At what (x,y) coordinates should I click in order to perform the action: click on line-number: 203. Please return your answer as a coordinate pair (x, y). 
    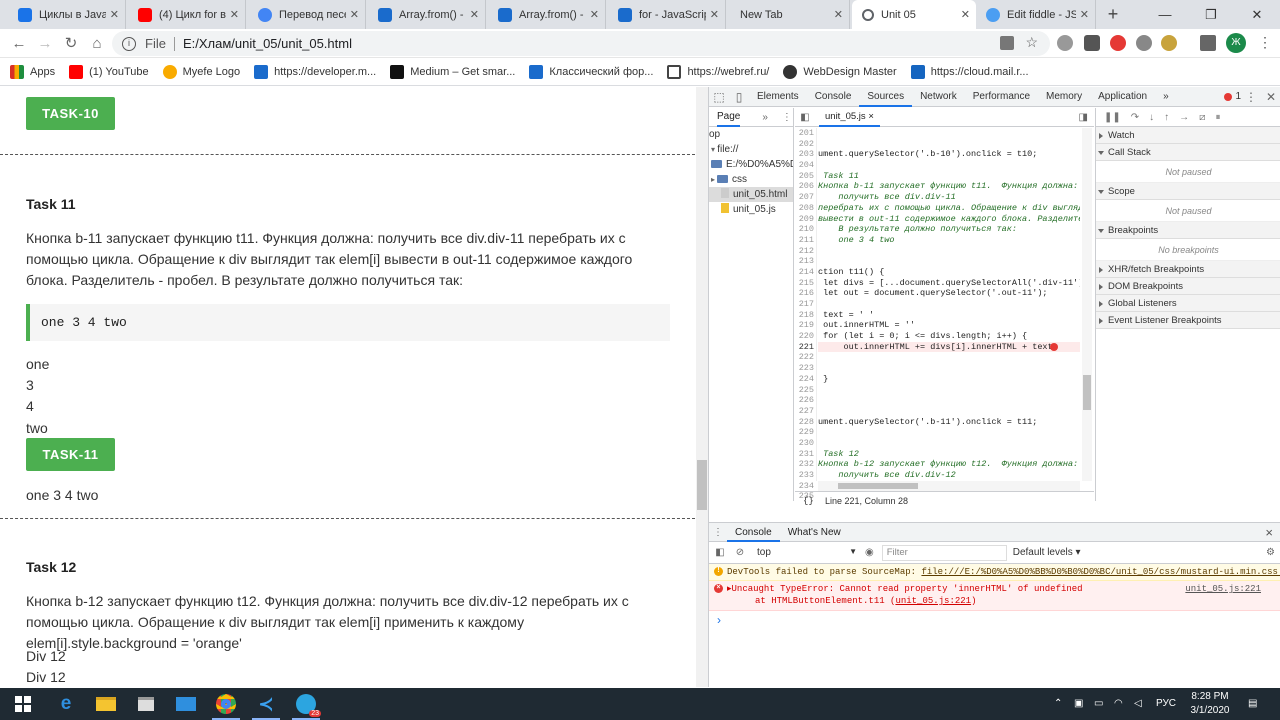
    Looking at the image, I should click on (805, 154).